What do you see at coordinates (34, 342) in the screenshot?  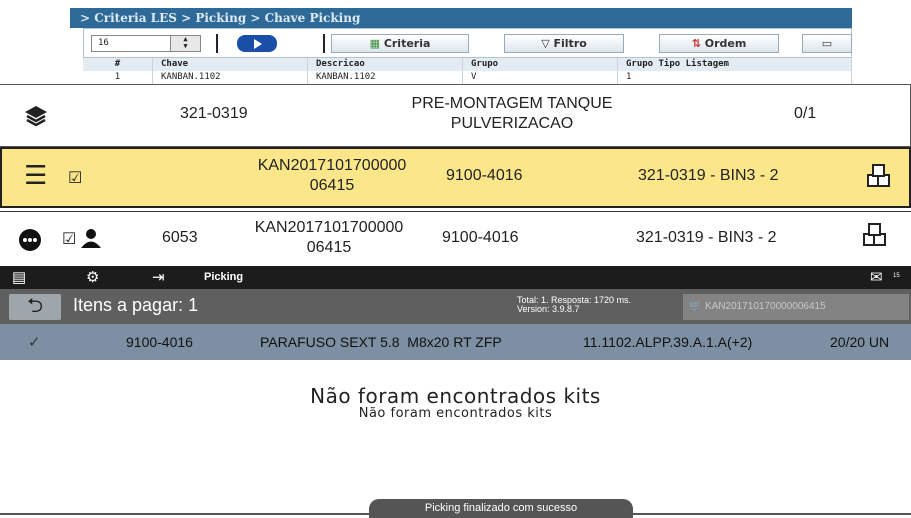 I see `double-check-icon: ✓` at bounding box center [34, 342].